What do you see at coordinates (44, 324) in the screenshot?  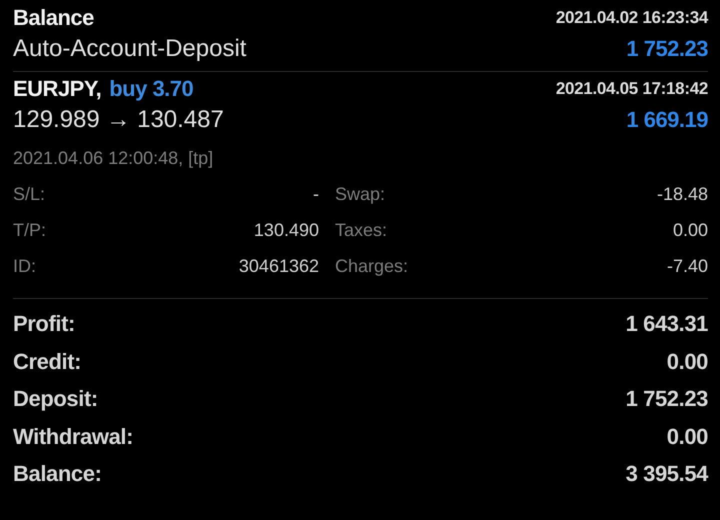 I see `summary-label: Profit:` at bounding box center [44, 324].